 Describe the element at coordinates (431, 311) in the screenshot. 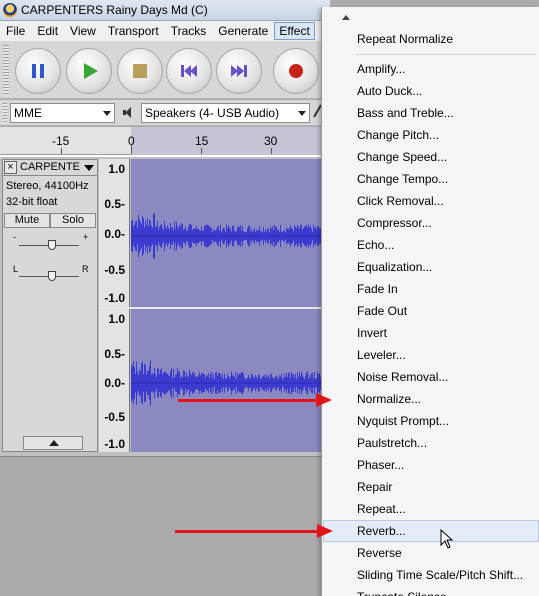

I see `menu-item-fade-out: Fade Out` at that location.